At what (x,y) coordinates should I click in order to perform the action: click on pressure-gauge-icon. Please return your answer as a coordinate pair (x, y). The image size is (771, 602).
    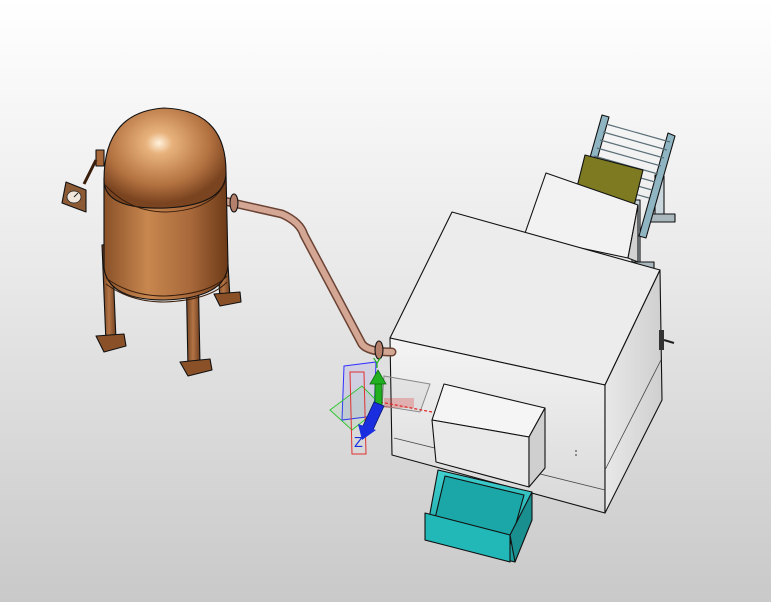
    Looking at the image, I should click on (74, 197).